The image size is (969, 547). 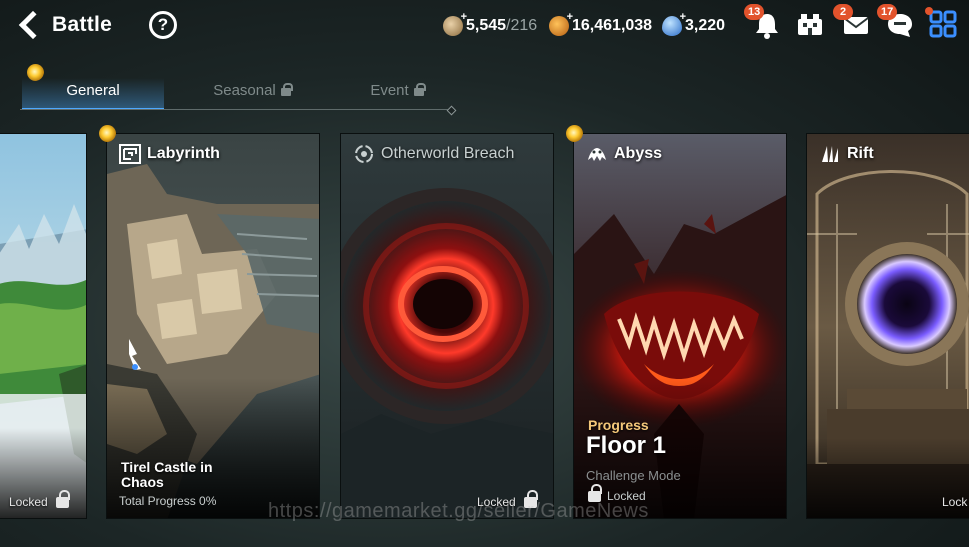 I want to click on tab-general: General, so click(x=93, y=94).